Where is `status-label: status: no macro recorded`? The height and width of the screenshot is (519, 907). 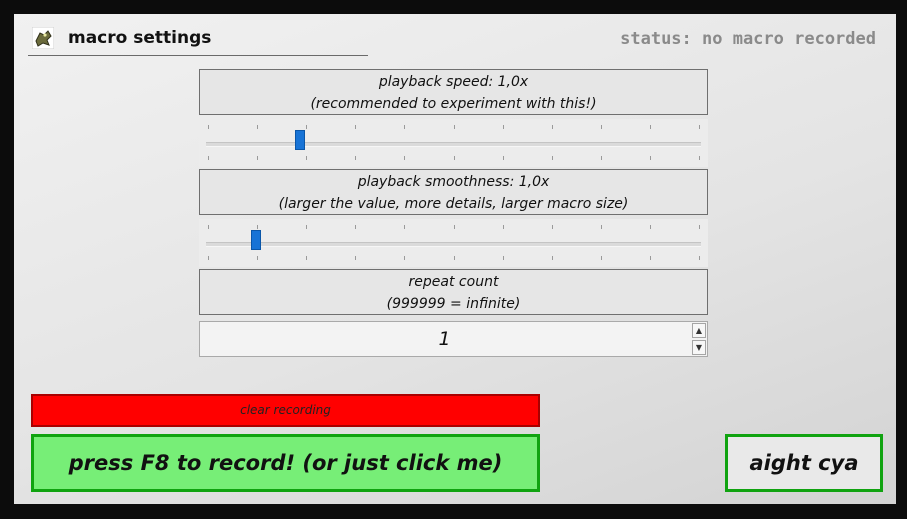
status-label: status: no macro recorded is located at coordinates (748, 39).